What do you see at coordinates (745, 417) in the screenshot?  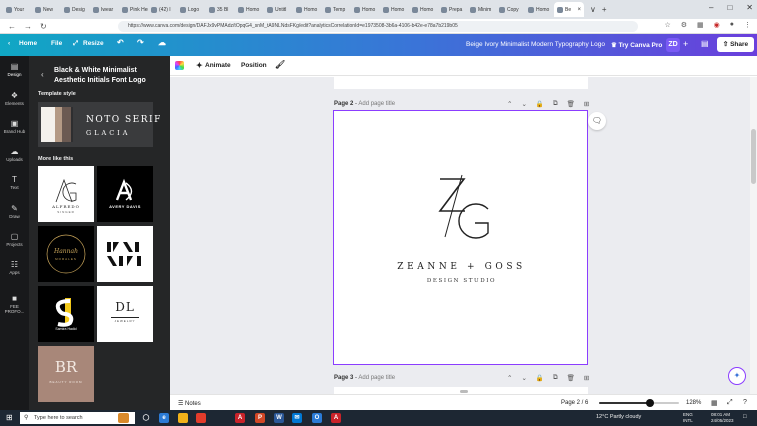 I see `notification-icon: □` at bounding box center [745, 417].